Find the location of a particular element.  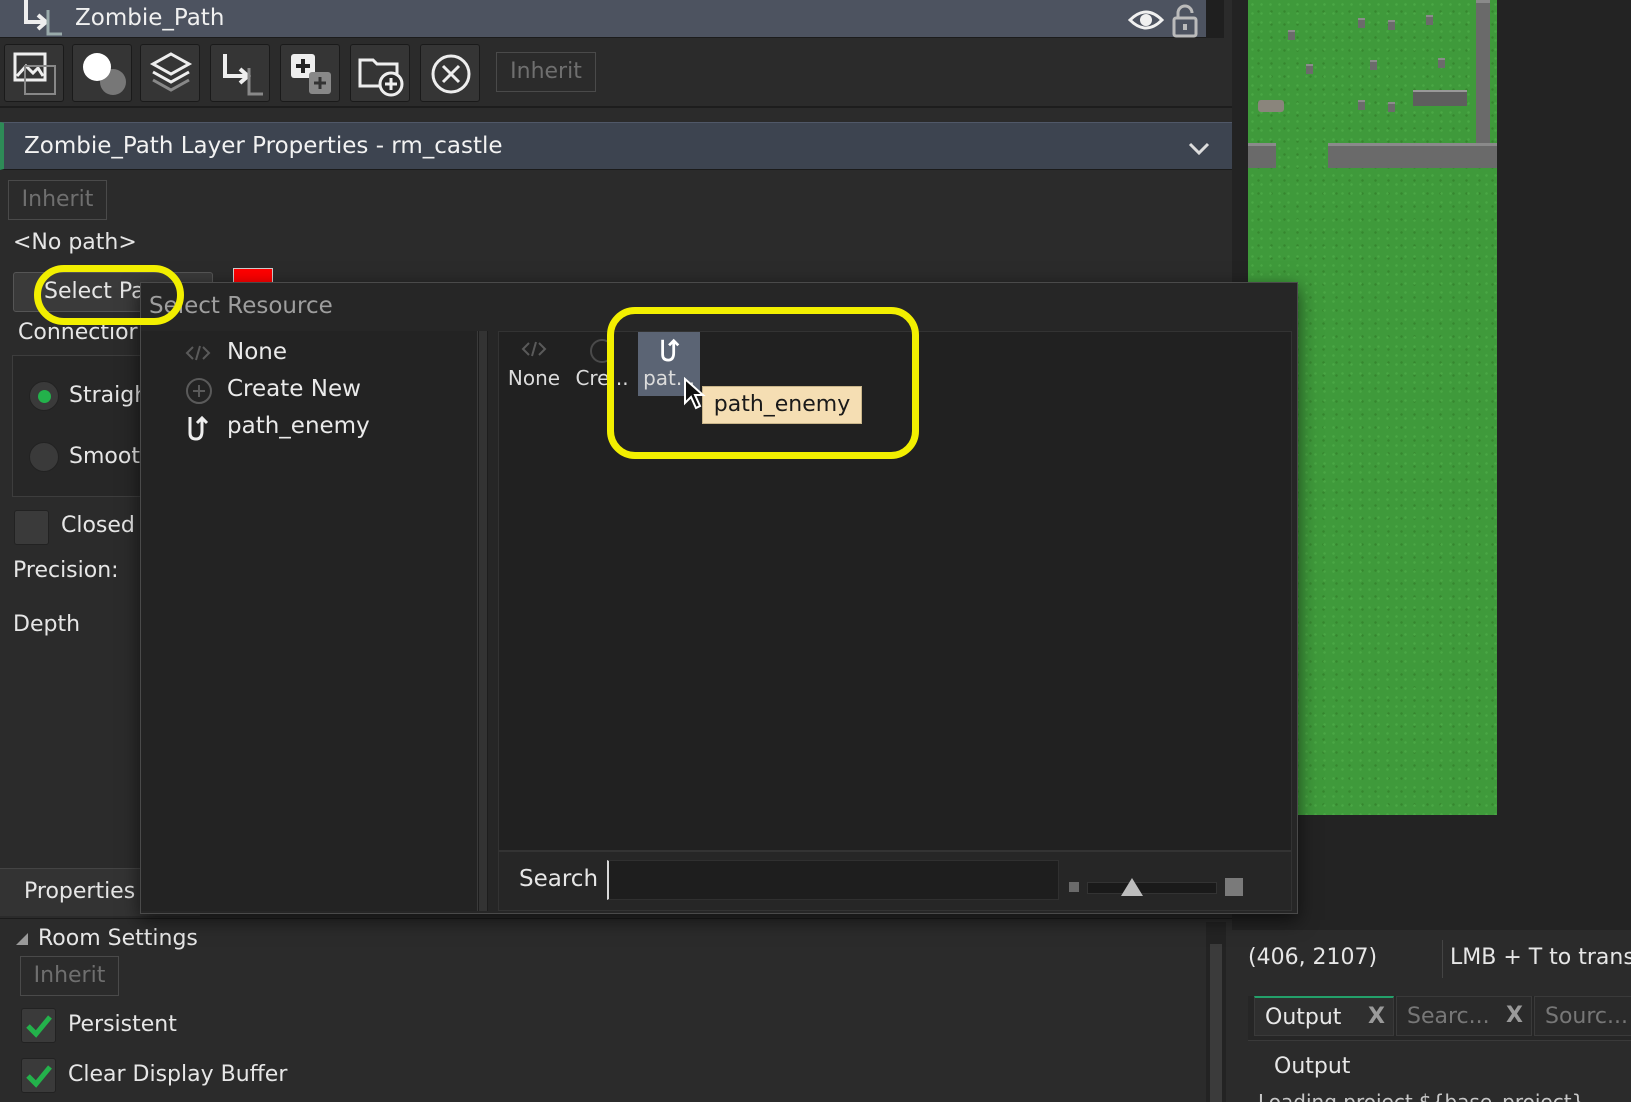

code-icon is located at coordinates (198, 355).